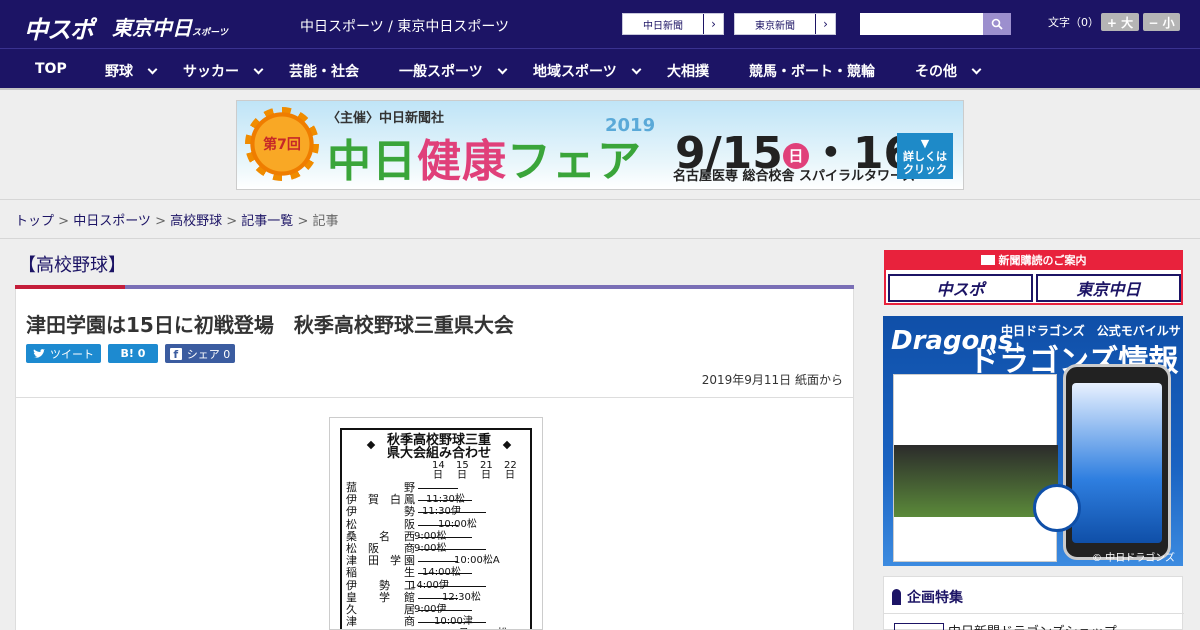 The image size is (1200, 630). I want to click on facebook-share-button: f シェア 0, so click(200, 353).